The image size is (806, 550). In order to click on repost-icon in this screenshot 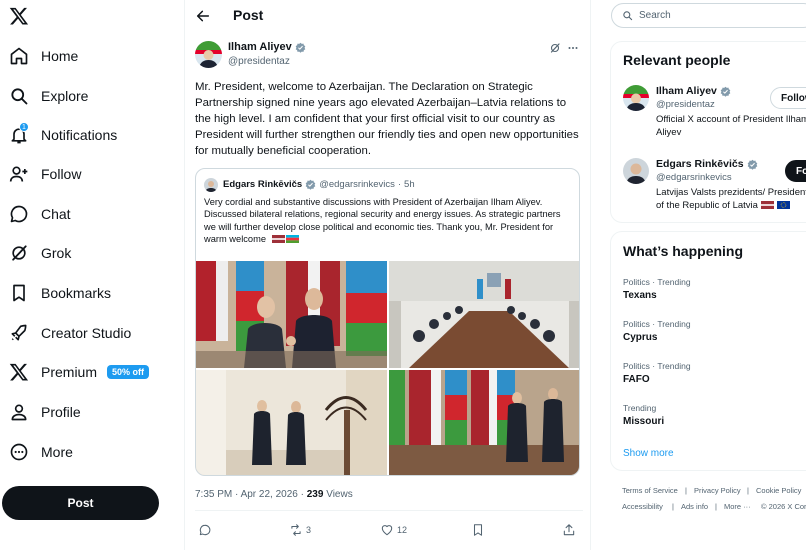, I will do `click(296, 530)`.